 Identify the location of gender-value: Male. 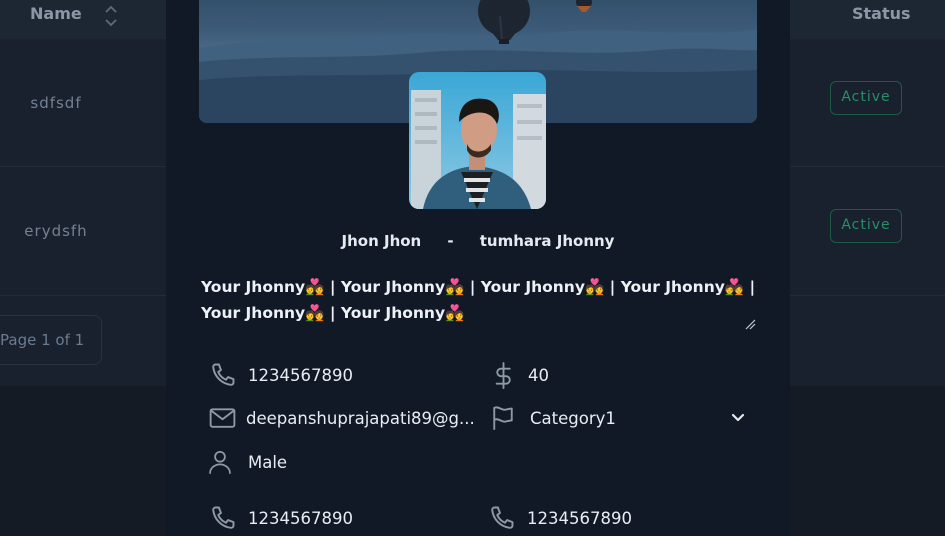
(268, 462).